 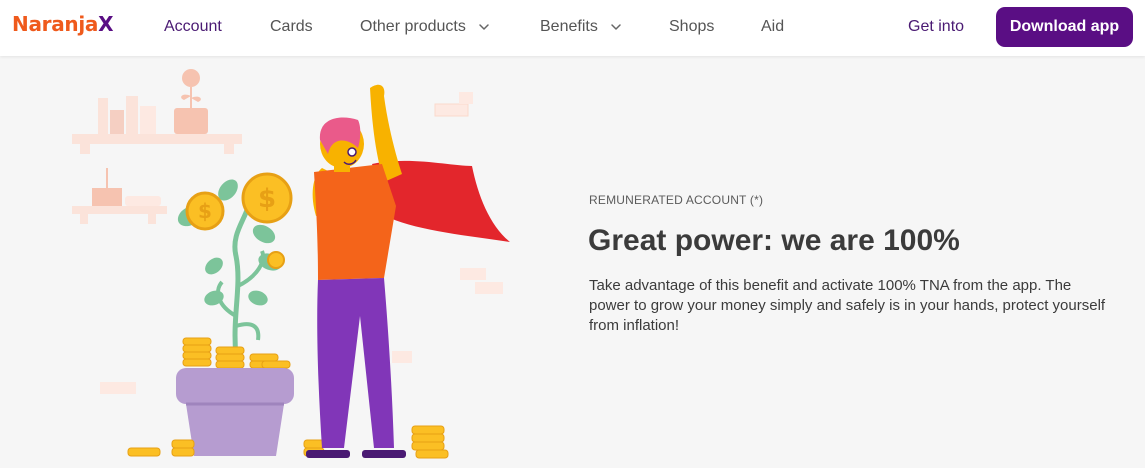 What do you see at coordinates (936, 27) in the screenshot?
I see `login-link: Get into` at bounding box center [936, 27].